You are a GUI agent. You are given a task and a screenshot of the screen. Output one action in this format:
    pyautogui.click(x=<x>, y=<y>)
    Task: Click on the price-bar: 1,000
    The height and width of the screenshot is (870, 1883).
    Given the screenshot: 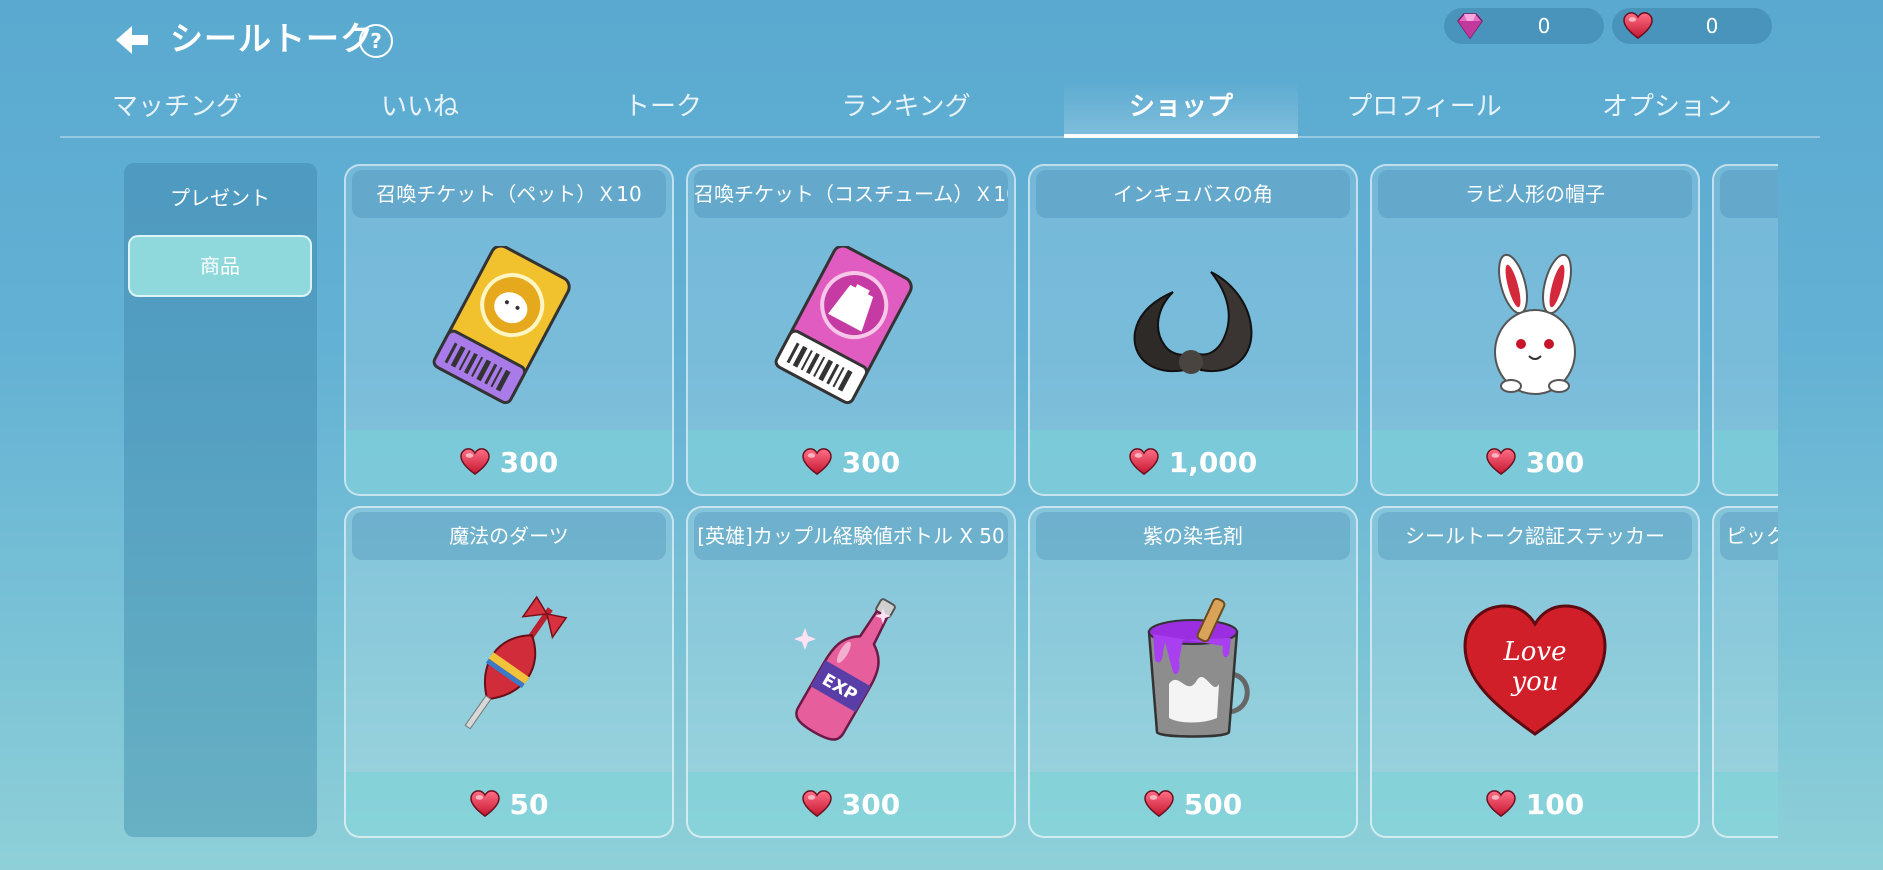 What is the action you would take?
    pyautogui.click(x=1193, y=462)
    